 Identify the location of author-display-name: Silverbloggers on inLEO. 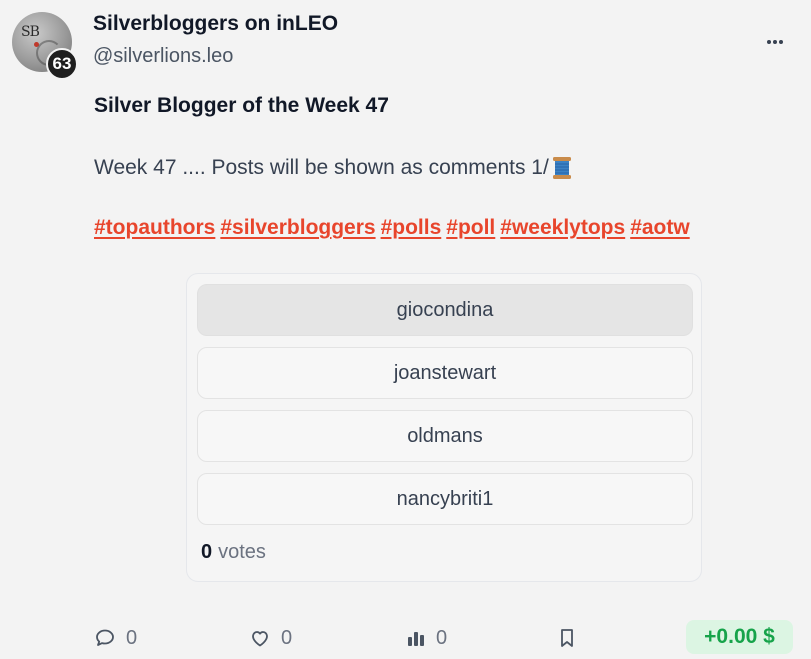
(215, 24).